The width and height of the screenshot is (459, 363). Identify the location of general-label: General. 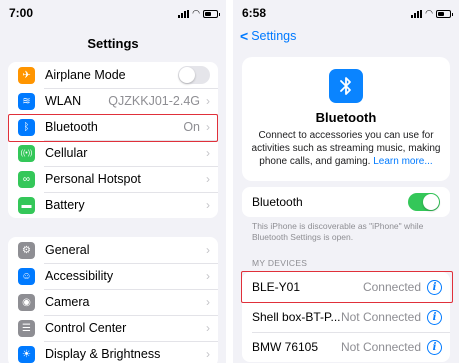
(67, 250).